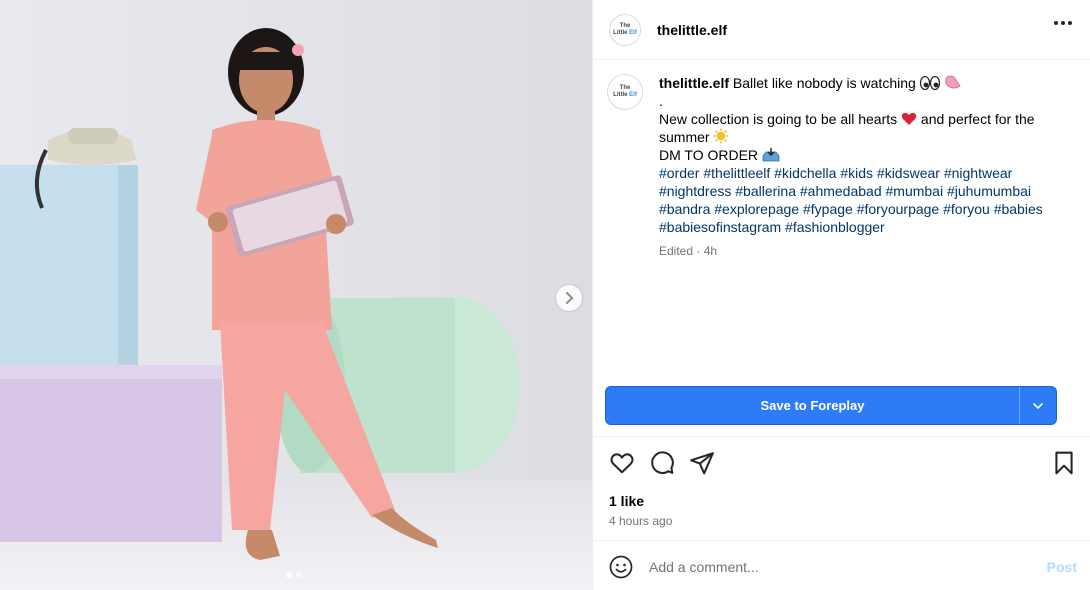  What do you see at coordinates (1062, 567) in the screenshot?
I see `post-comment-button: Post` at bounding box center [1062, 567].